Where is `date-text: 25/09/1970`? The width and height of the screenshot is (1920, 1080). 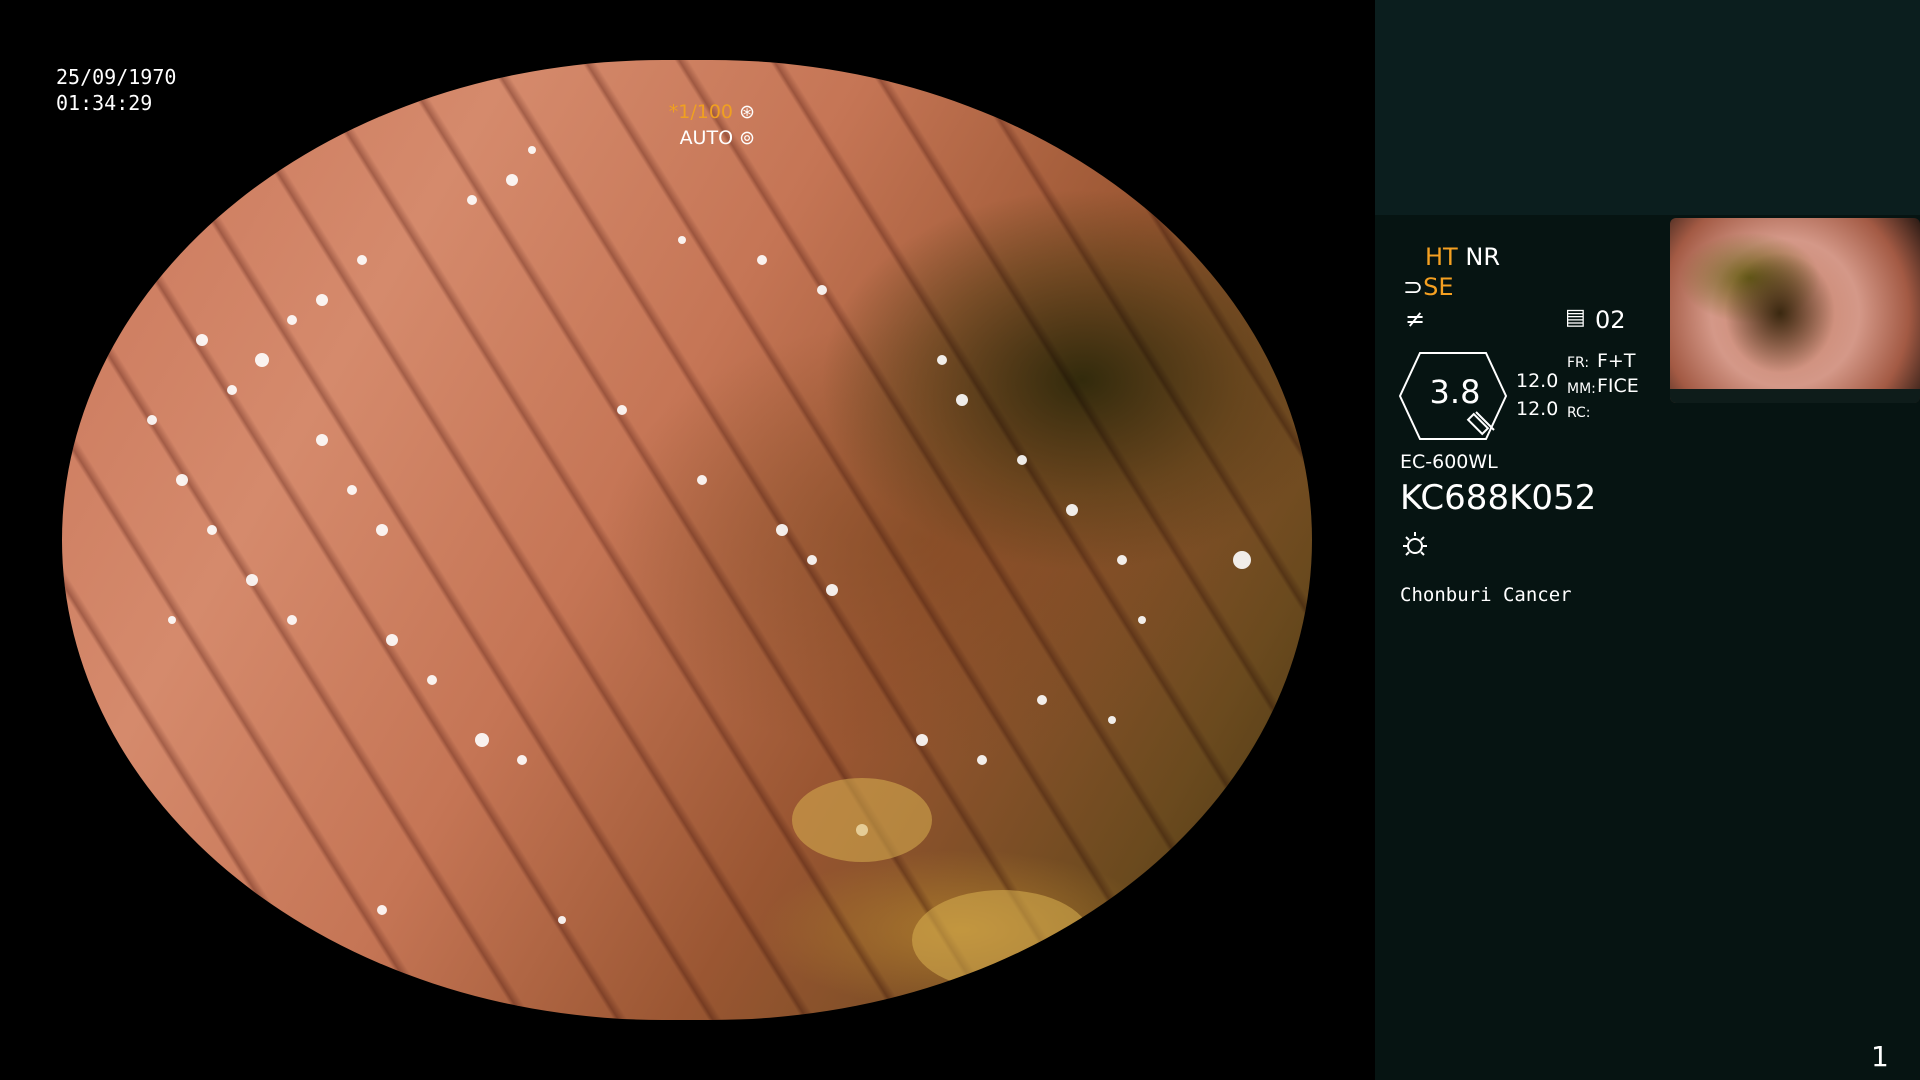
date-text: 25/09/1970 is located at coordinates (116, 77).